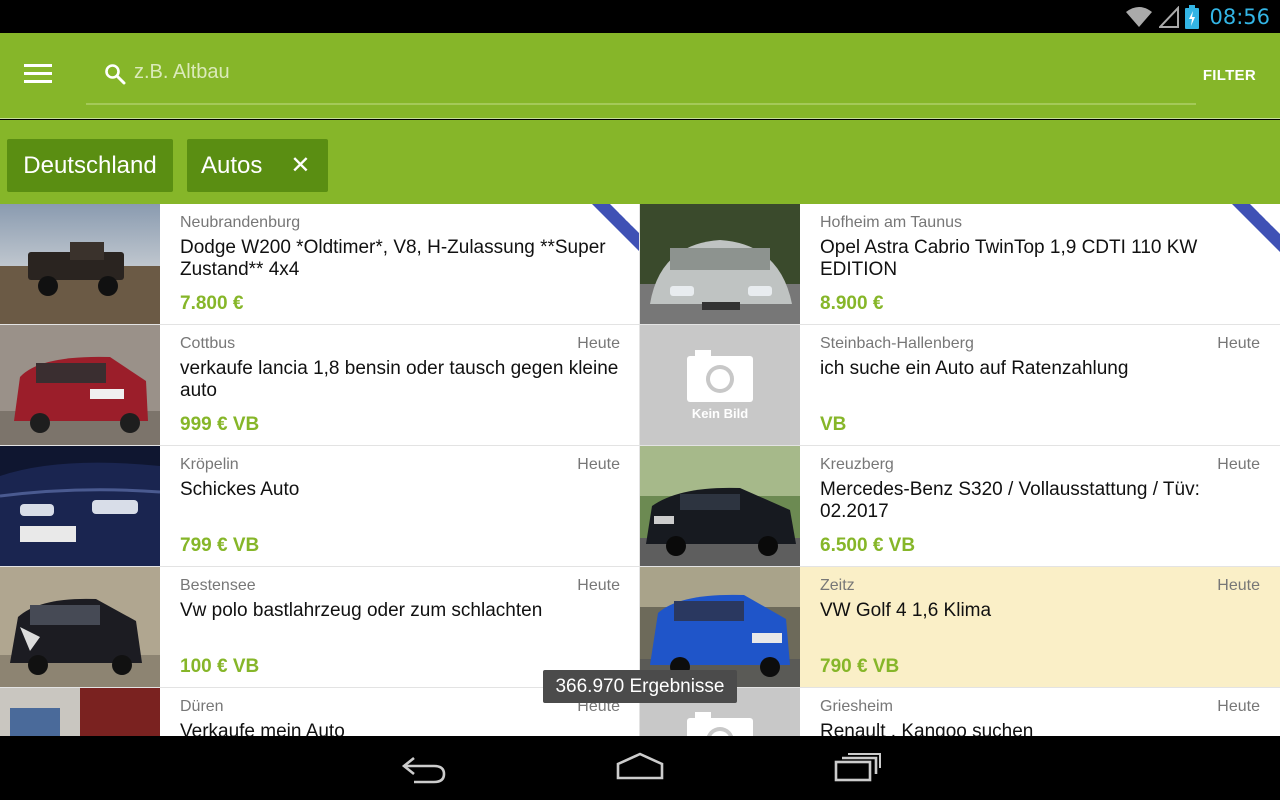 Image resolution: width=1280 pixels, height=800 pixels. Describe the element at coordinates (1139, 16) in the screenshot. I see `wifi-icon` at that location.